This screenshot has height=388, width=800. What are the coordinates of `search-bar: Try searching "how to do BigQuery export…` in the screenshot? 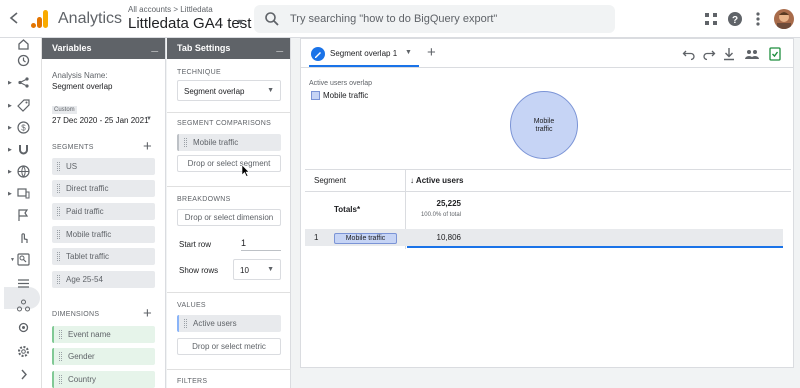 It's located at (434, 19).